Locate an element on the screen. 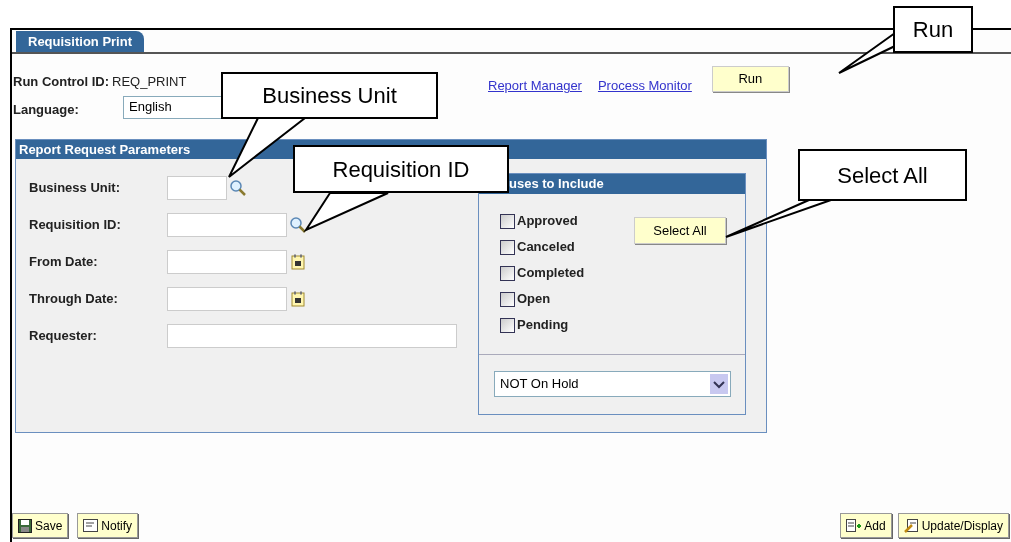 The height and width of the screenshot is (542, 1011). edit-document-icon is located at coordinates (911, 525).